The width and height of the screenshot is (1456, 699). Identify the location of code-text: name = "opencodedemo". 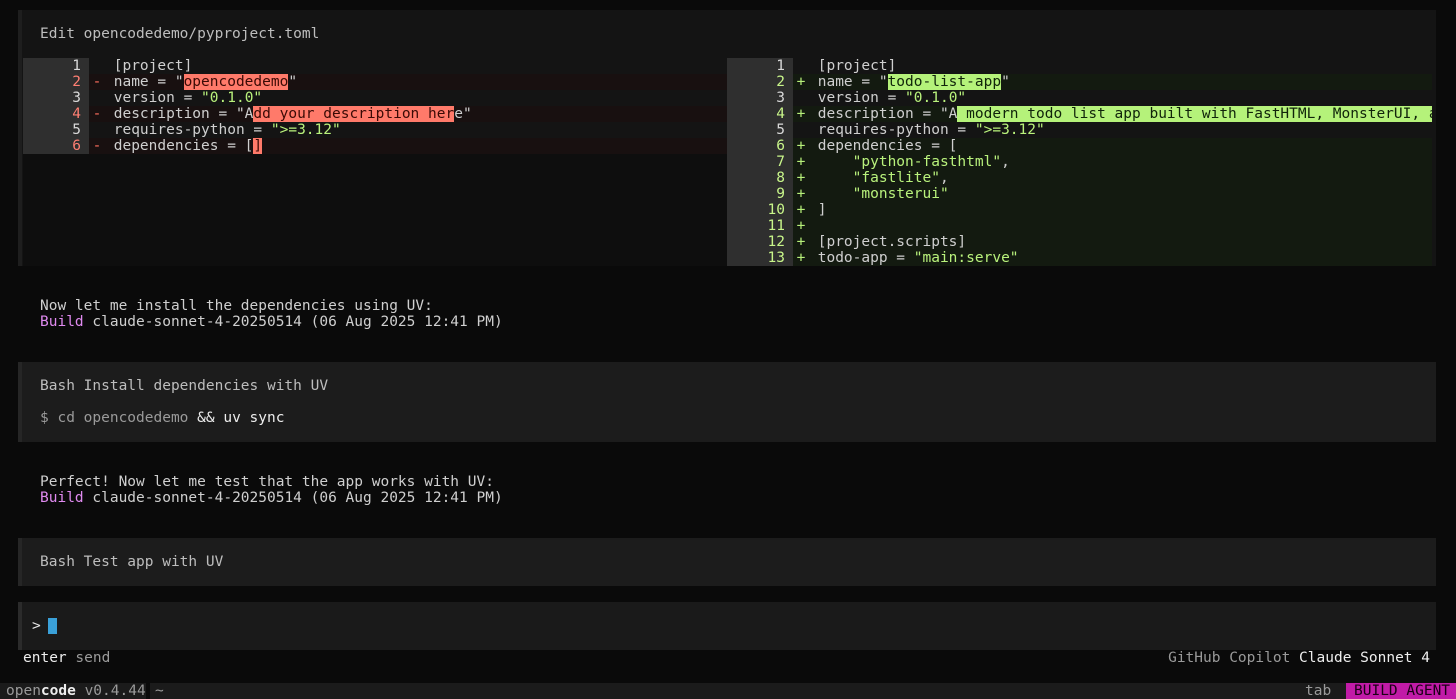
(416, 82).